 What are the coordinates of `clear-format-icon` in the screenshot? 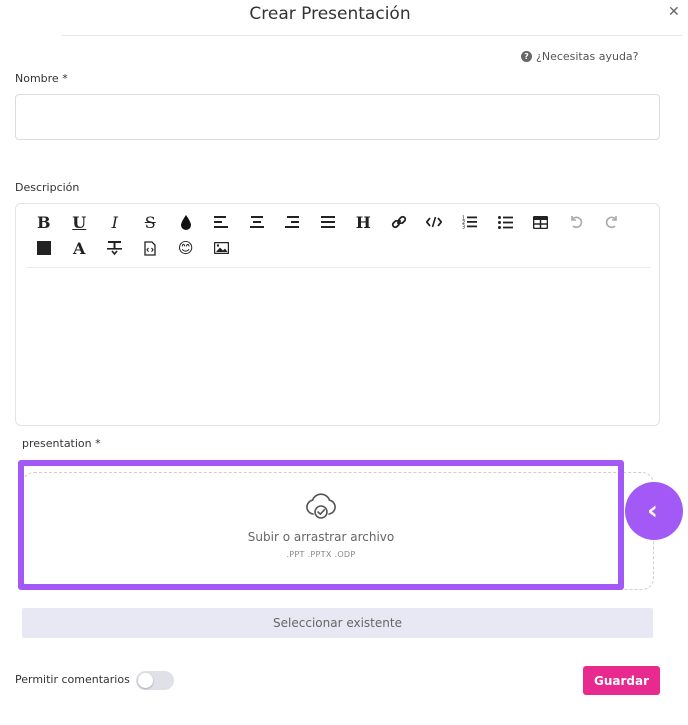 It's located at (115, 248).